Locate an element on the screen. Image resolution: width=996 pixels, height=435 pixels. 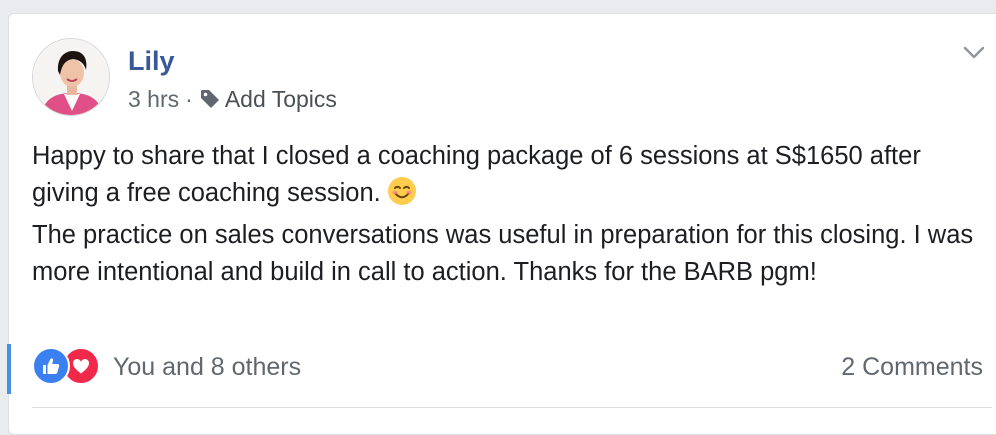
post-meta: 3 hrs · Add Topics is located at coordinates (232, 99).